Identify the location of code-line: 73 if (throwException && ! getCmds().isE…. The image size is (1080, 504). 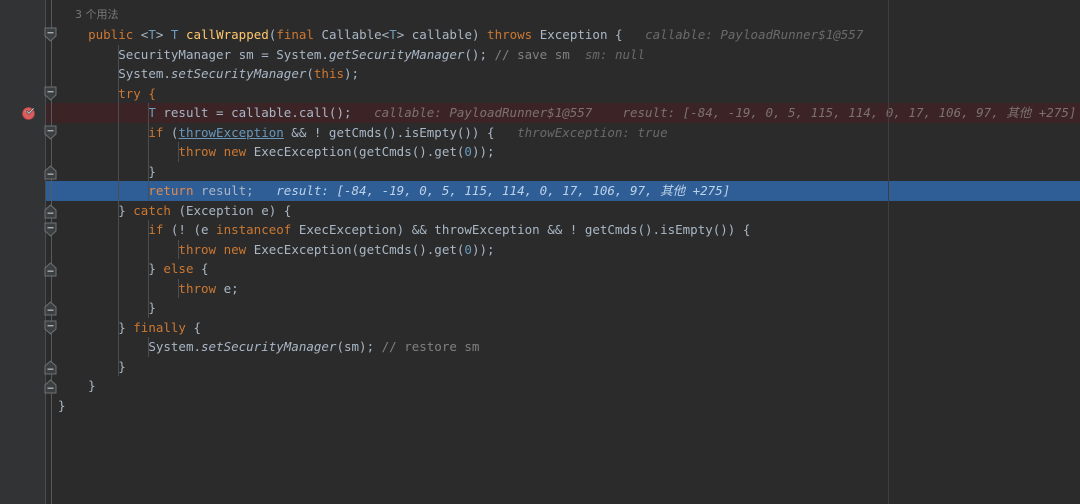
(540, 133).